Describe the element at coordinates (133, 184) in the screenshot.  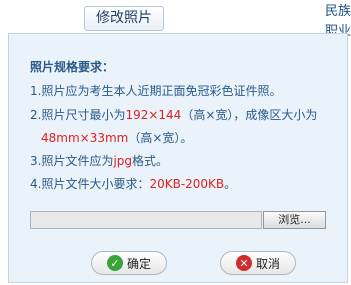
I see `requirement-line-4: 4.照片文件大小要求：20KB-200KB。` at that location.